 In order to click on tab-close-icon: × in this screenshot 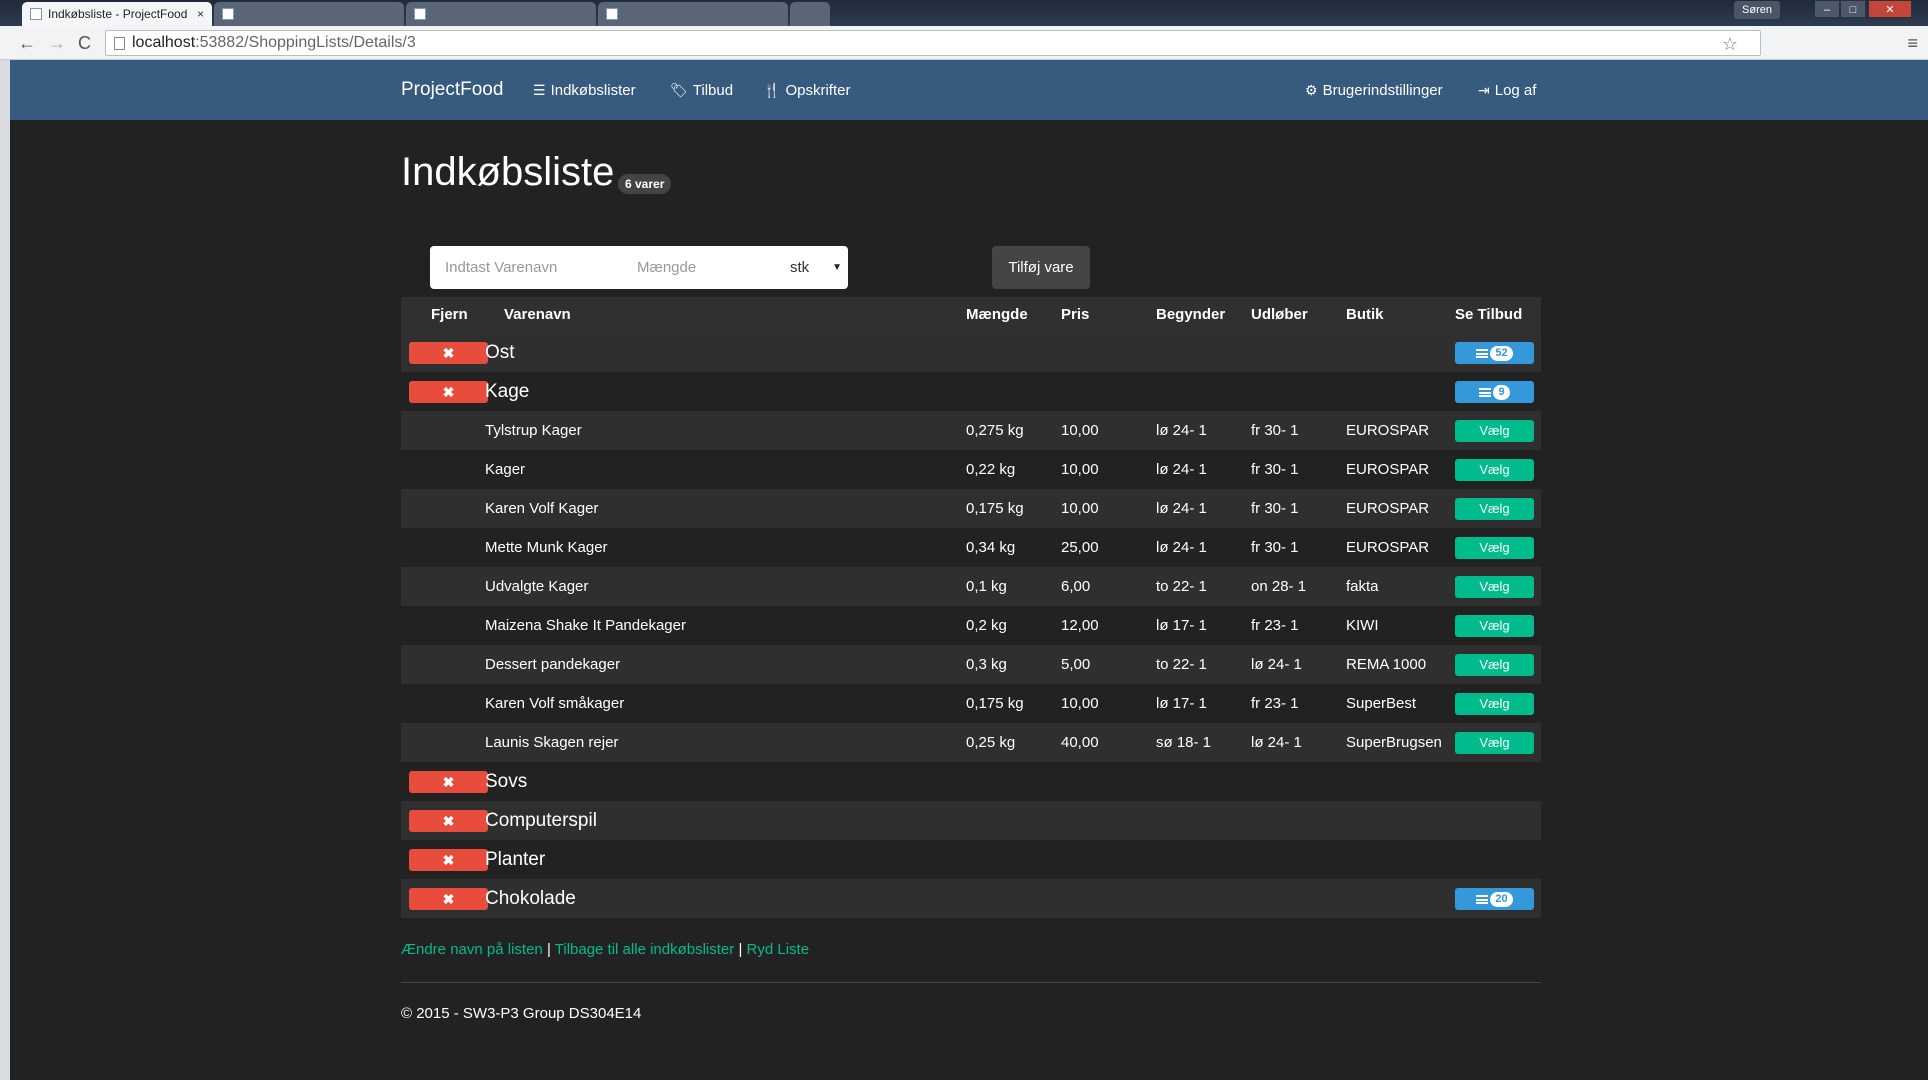, I will do `click(200, 14)`.